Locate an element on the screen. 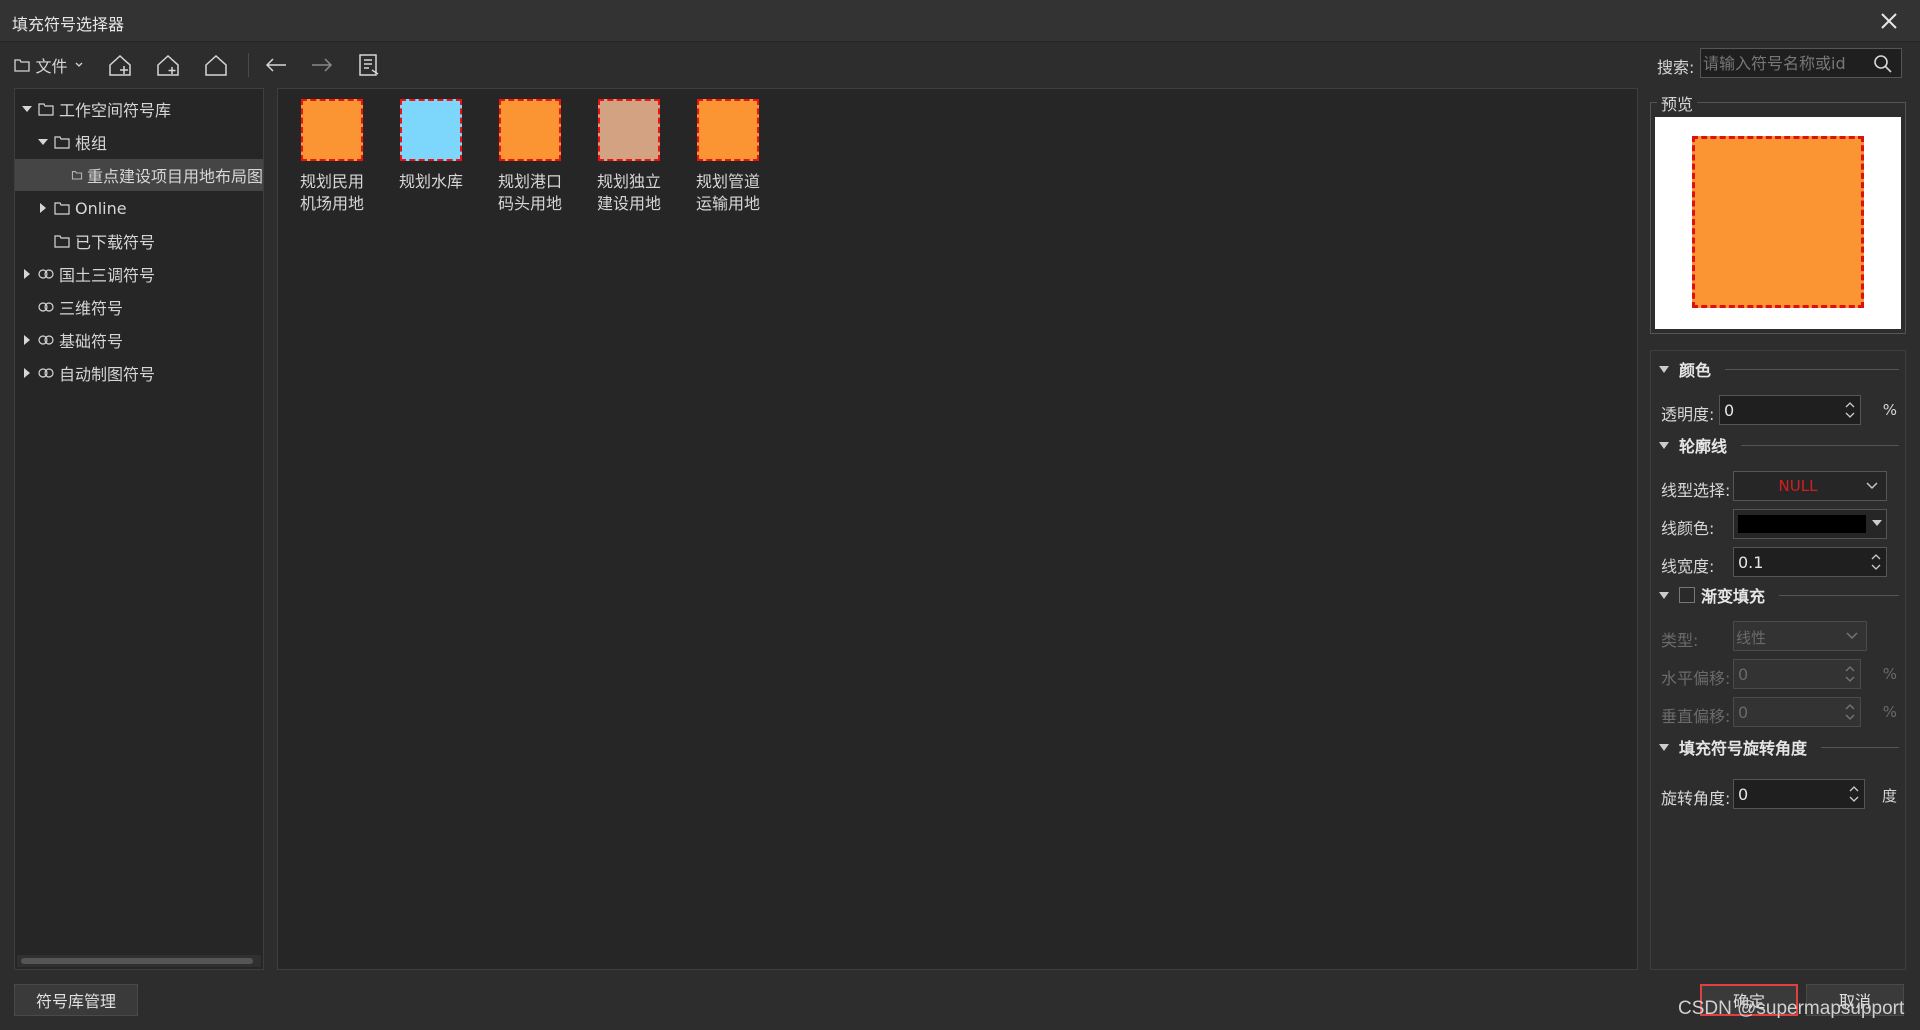  add-group-icon is located at coordinates (120, 65).